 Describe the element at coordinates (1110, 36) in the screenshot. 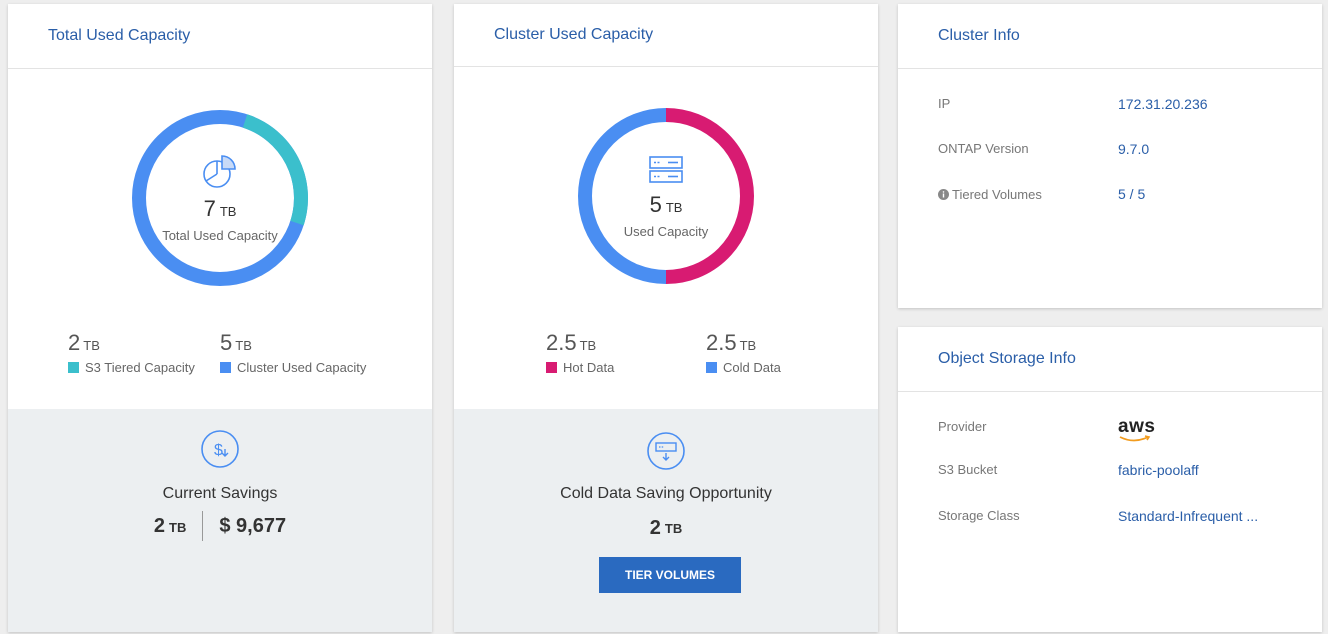

I see `cluster-info-header: Cluster Info` at that location.